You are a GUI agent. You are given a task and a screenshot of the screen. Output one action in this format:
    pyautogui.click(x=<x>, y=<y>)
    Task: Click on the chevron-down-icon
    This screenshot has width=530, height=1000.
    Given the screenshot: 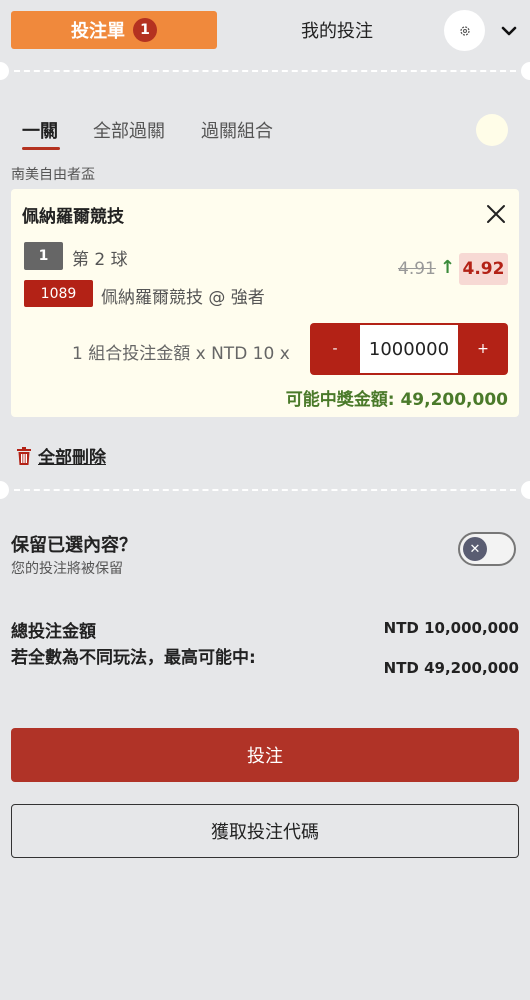 What is the action you would take?
    pyautogui.click(x=509, y=31)
    